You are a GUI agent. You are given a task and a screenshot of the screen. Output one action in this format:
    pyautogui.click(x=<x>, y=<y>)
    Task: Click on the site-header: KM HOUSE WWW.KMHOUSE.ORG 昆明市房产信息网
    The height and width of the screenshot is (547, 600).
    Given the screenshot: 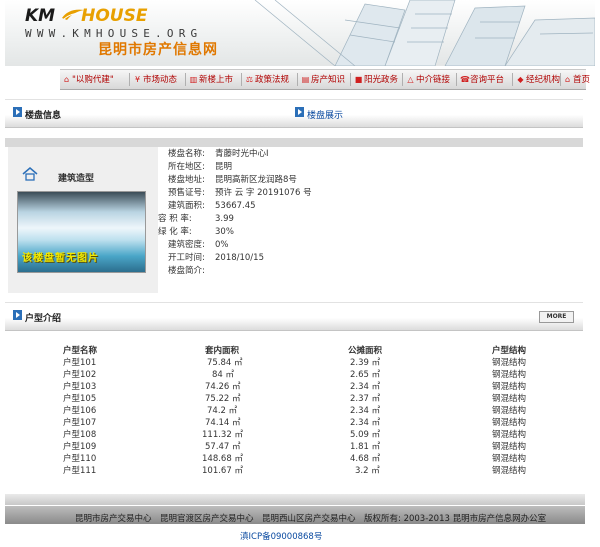 What is the action you would take?
    pyautogui.click(x=300, y=33)
    